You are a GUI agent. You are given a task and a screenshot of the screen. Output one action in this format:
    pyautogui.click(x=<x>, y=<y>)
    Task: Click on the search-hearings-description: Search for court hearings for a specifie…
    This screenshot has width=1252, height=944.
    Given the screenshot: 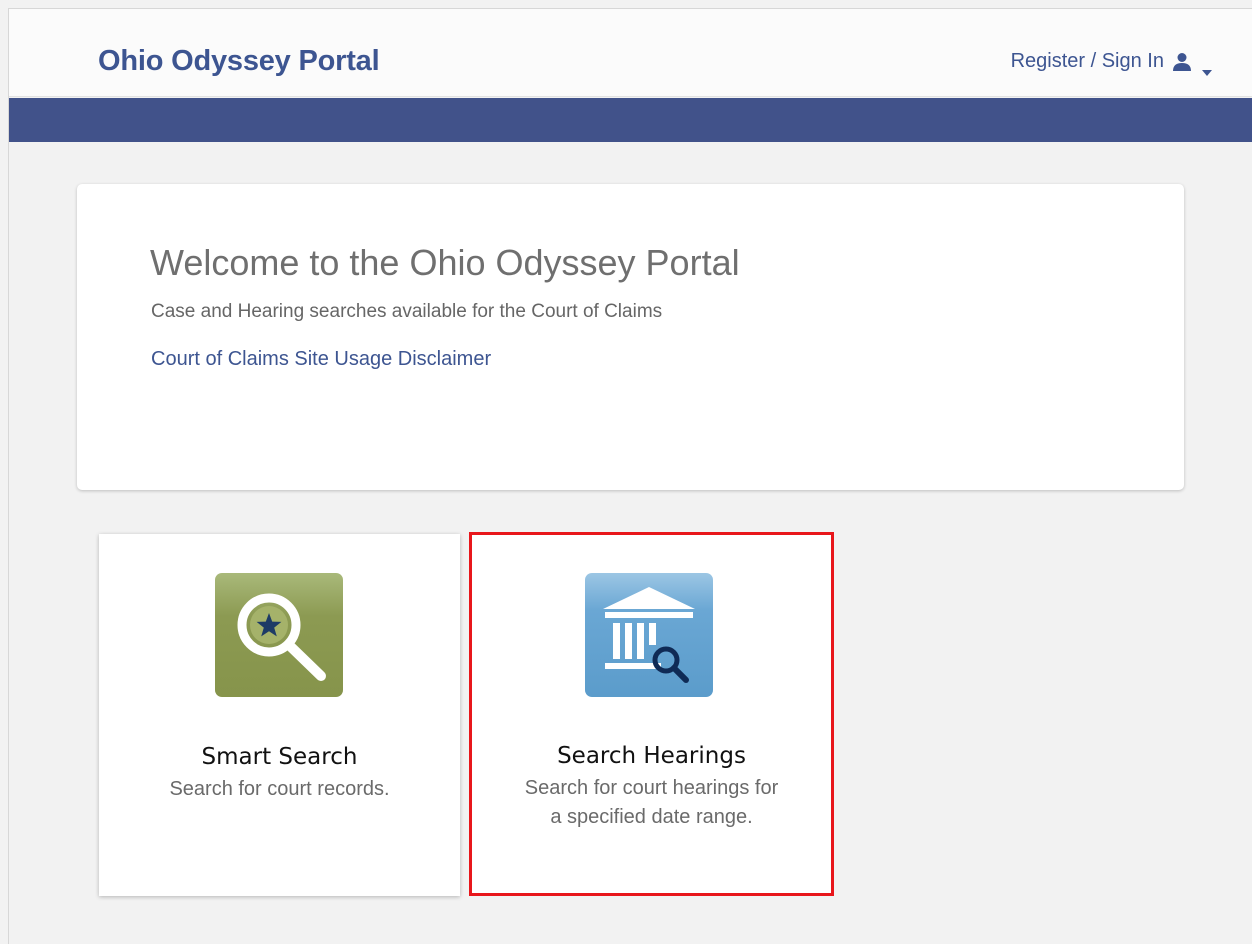 What is the action you would take?
    pyautogui.click(x=651, y=802)
    